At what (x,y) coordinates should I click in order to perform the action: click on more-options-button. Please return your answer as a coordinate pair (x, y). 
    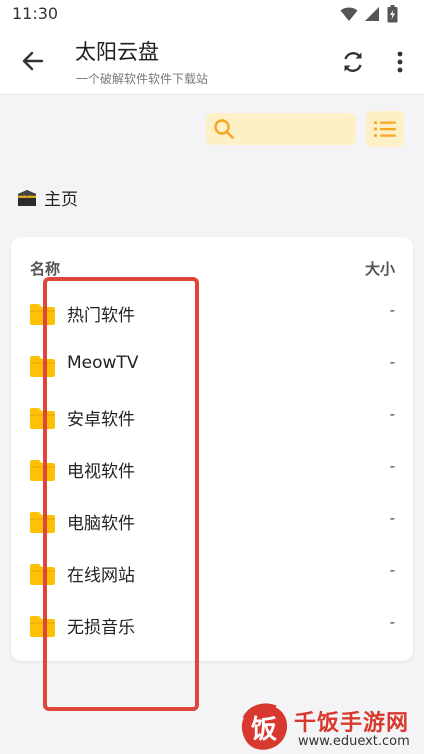
    Looking at the image, I should click on (400, 62).